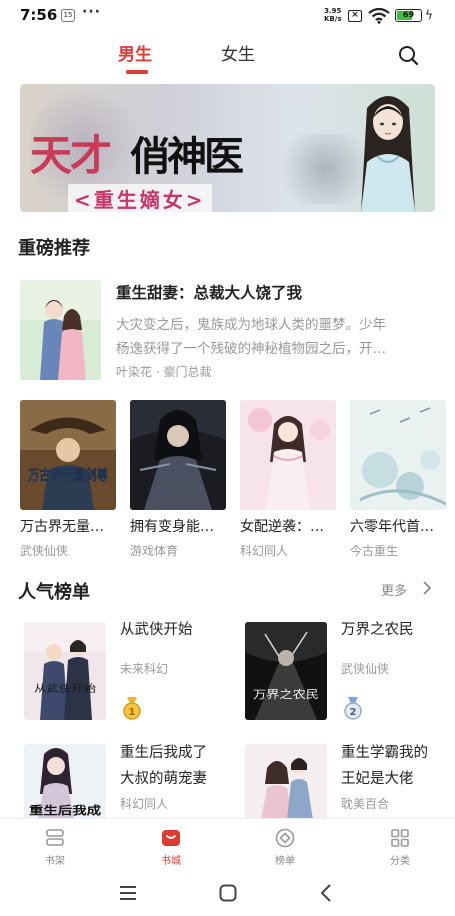 The height and width of the screenshot is (916, 455). I want to click on system-navigation-bar, so click(227, 893).